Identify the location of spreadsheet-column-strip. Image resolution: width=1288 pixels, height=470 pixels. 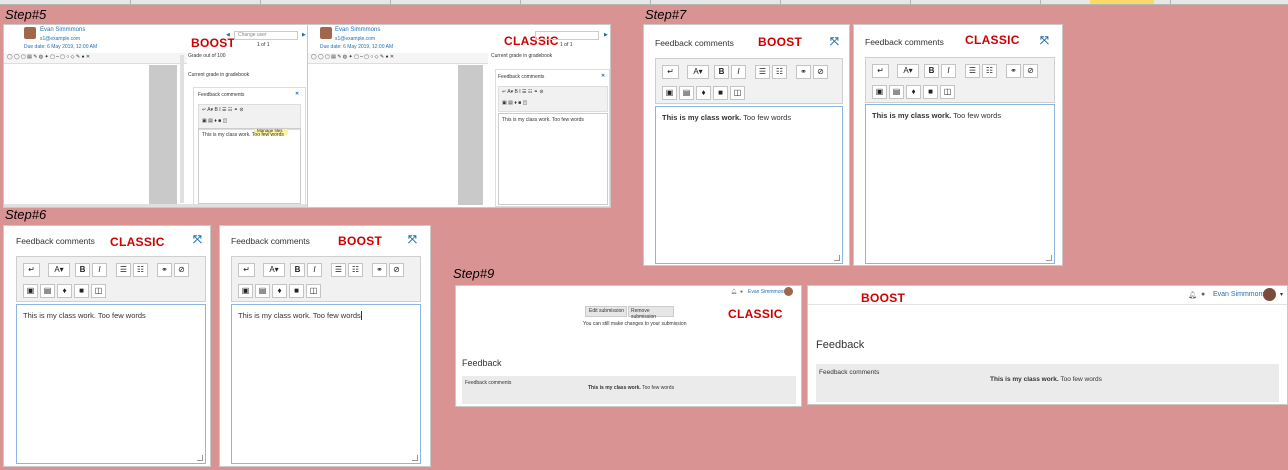
(644, 2).